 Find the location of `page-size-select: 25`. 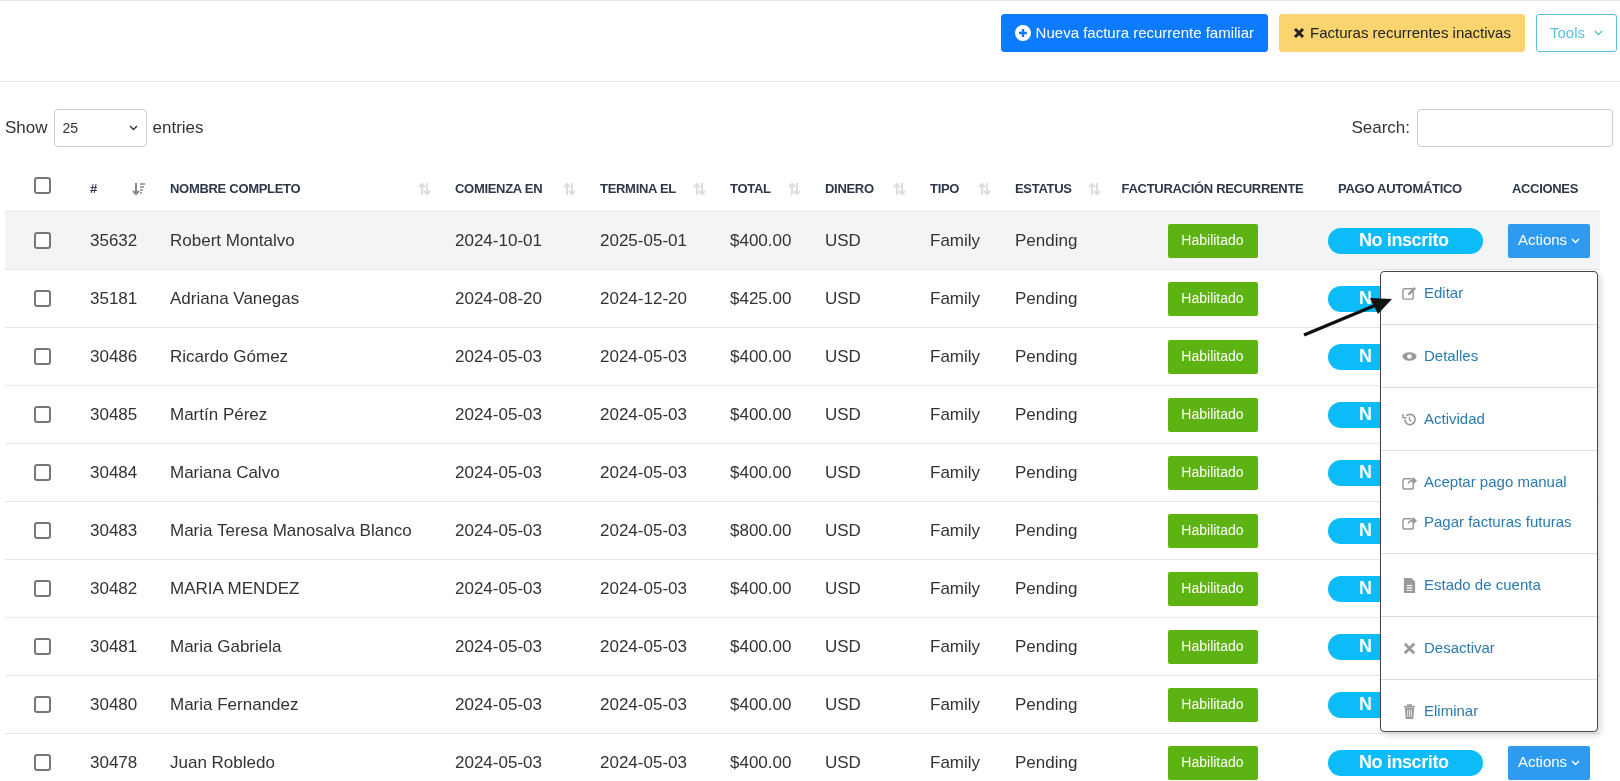

page-size-select: 25 is located at coordinates (100, 128).